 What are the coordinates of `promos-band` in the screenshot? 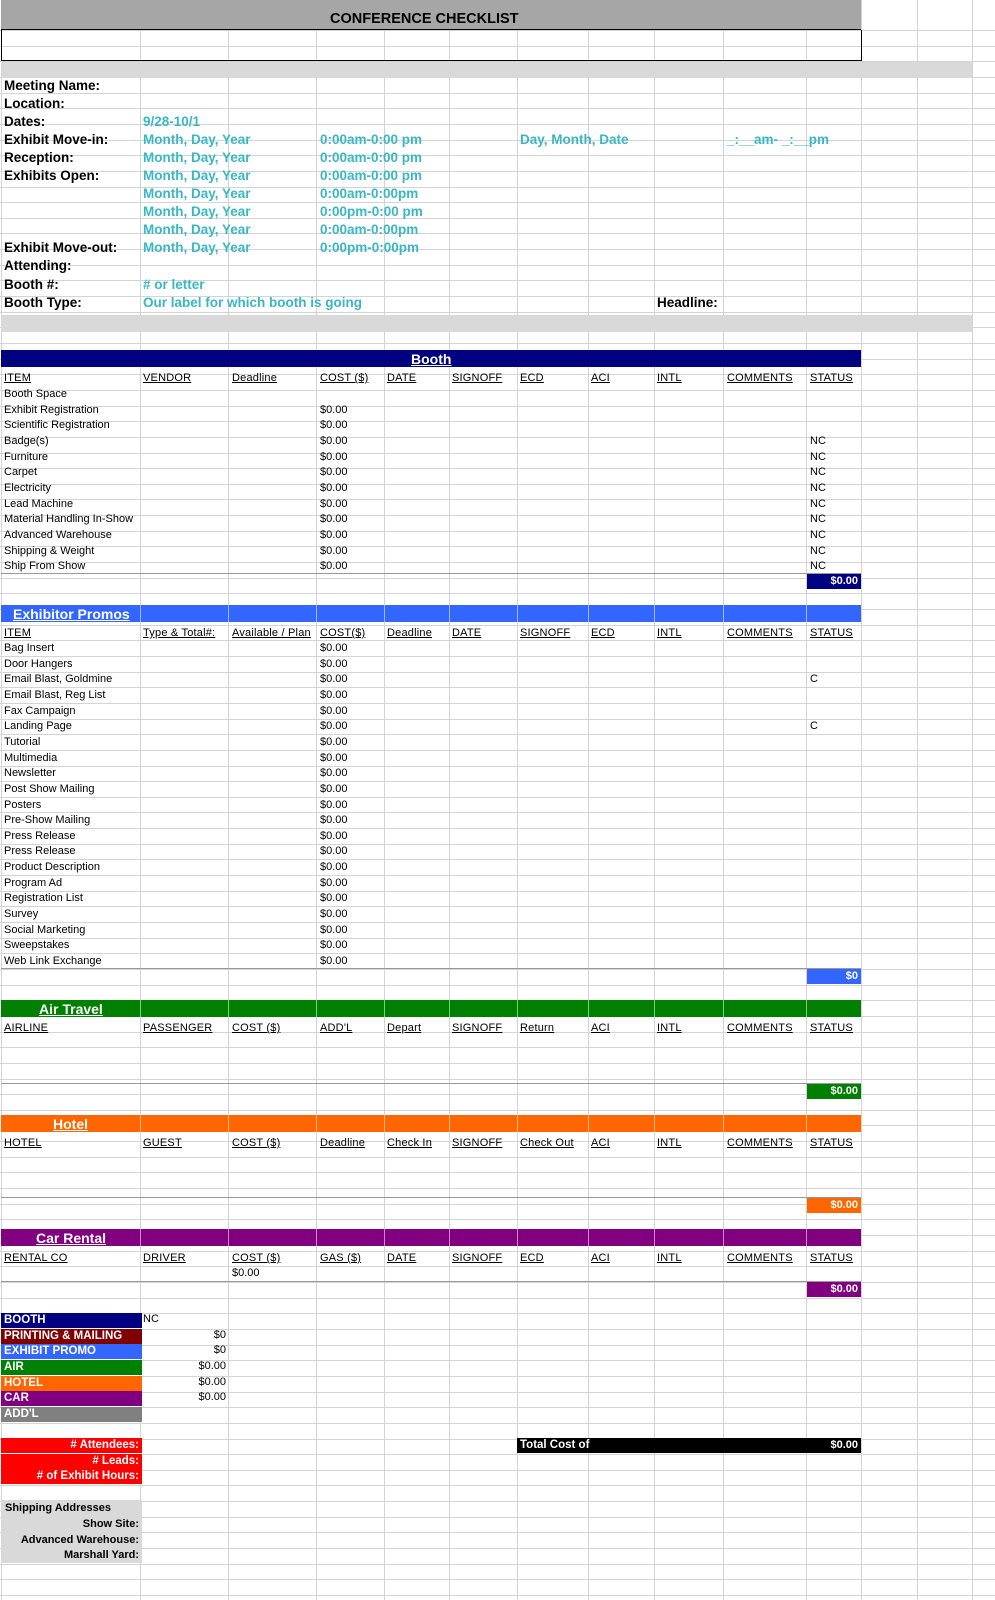 It's located at (431, 613).